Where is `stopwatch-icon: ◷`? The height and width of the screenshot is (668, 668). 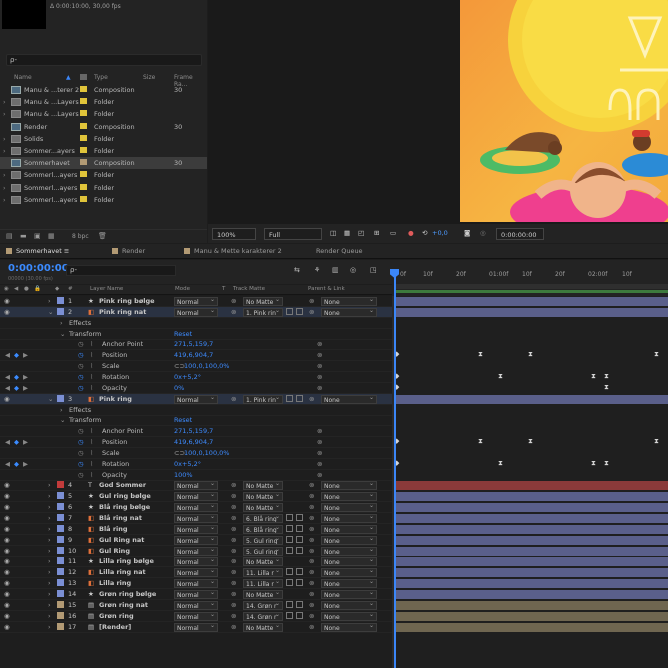 stopwatch-icon: ◷ is located at coordinates (81, 431).